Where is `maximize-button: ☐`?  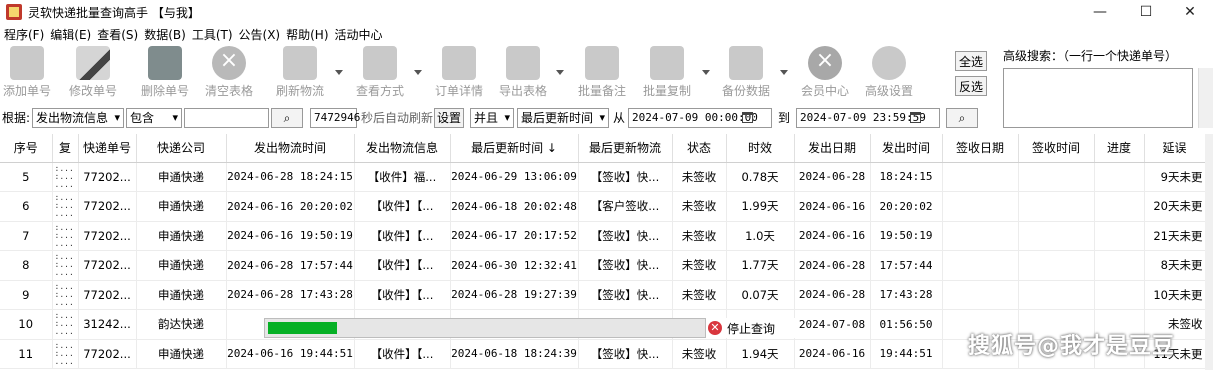
maximize-button: ☐ is located at coordinates (1146, 12).